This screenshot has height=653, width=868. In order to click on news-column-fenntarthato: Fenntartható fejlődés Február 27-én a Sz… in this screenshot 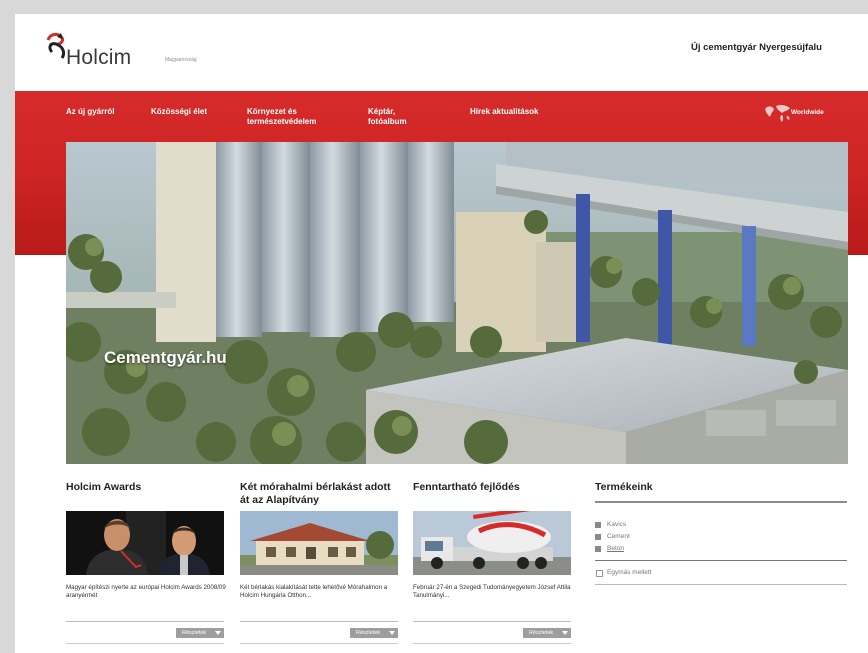, I will do `click(492, 562)`.